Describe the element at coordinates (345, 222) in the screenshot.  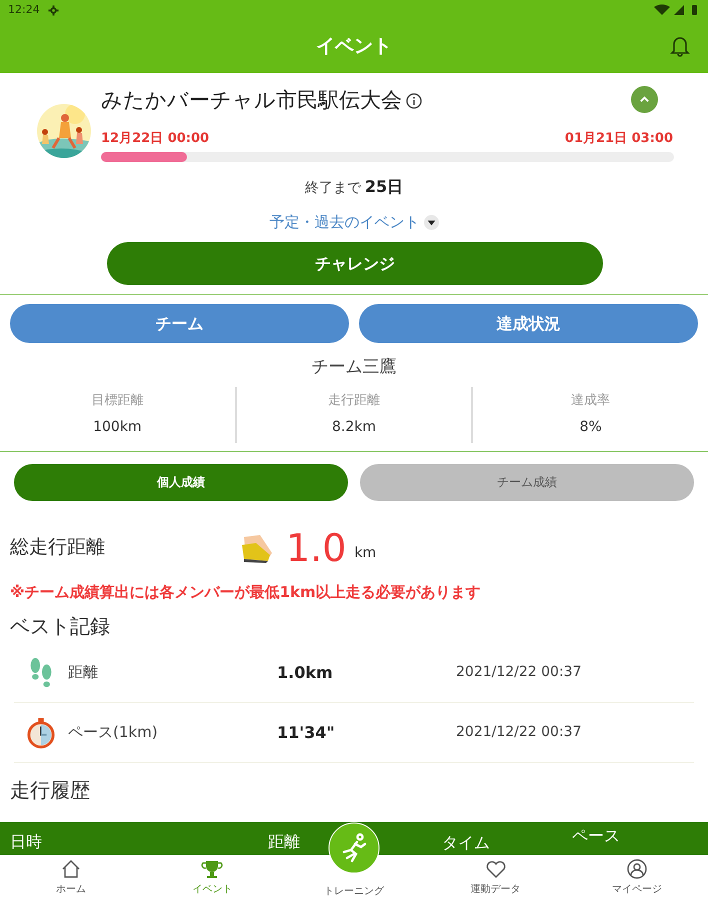
I see `events-link: 予定・過去のイベント` at that location.